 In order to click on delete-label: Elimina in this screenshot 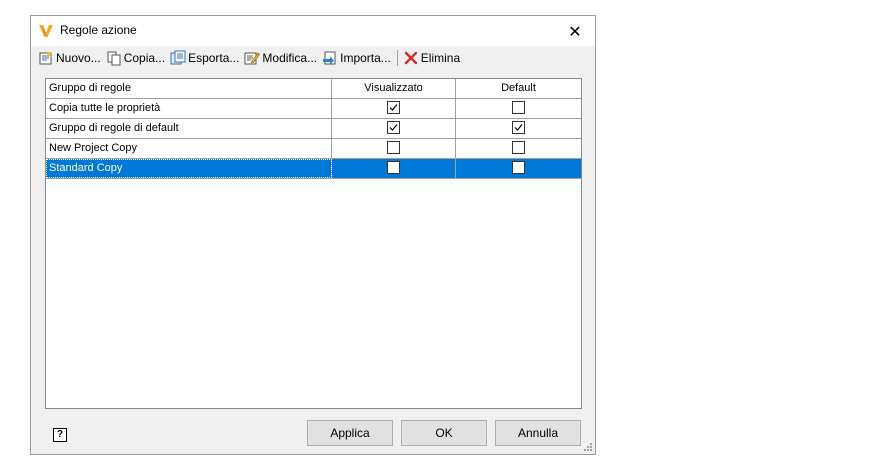, I will do `click(440, 58)`.